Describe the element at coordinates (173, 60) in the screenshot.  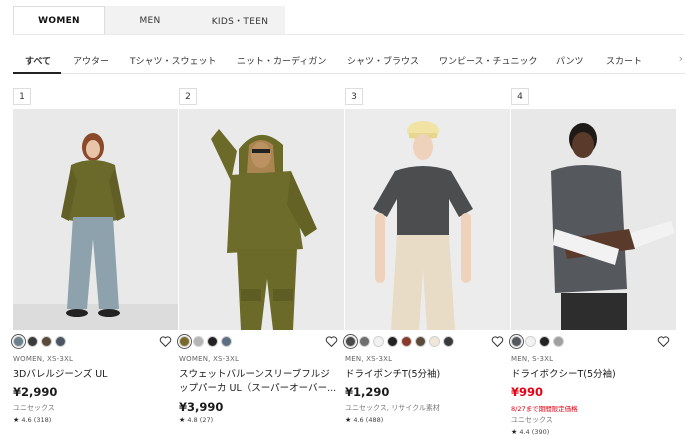
I see `category-tshirt-sweat: Tシャツ・スウェット` at that location.